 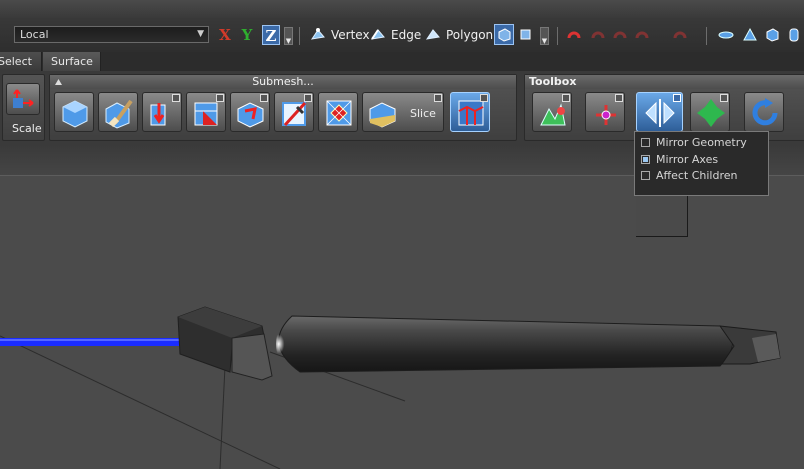 I want to click on snap-grid-icon, so click(x=598, y=34).